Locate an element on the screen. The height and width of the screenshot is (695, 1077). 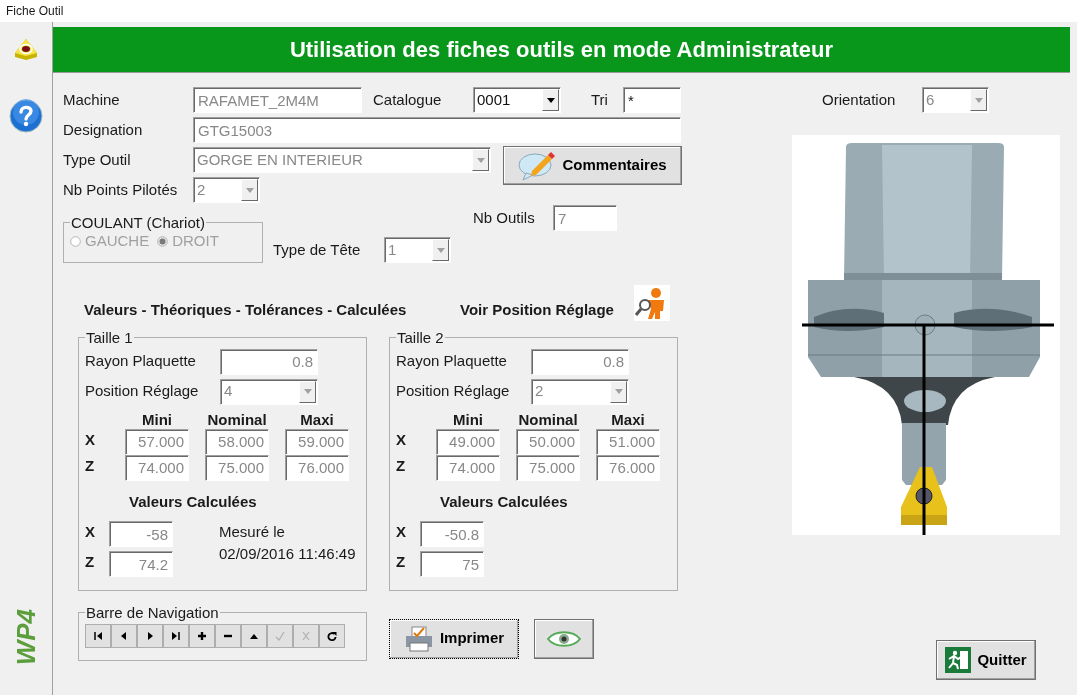
input-field: -58 is located at coordinates (141, 534).